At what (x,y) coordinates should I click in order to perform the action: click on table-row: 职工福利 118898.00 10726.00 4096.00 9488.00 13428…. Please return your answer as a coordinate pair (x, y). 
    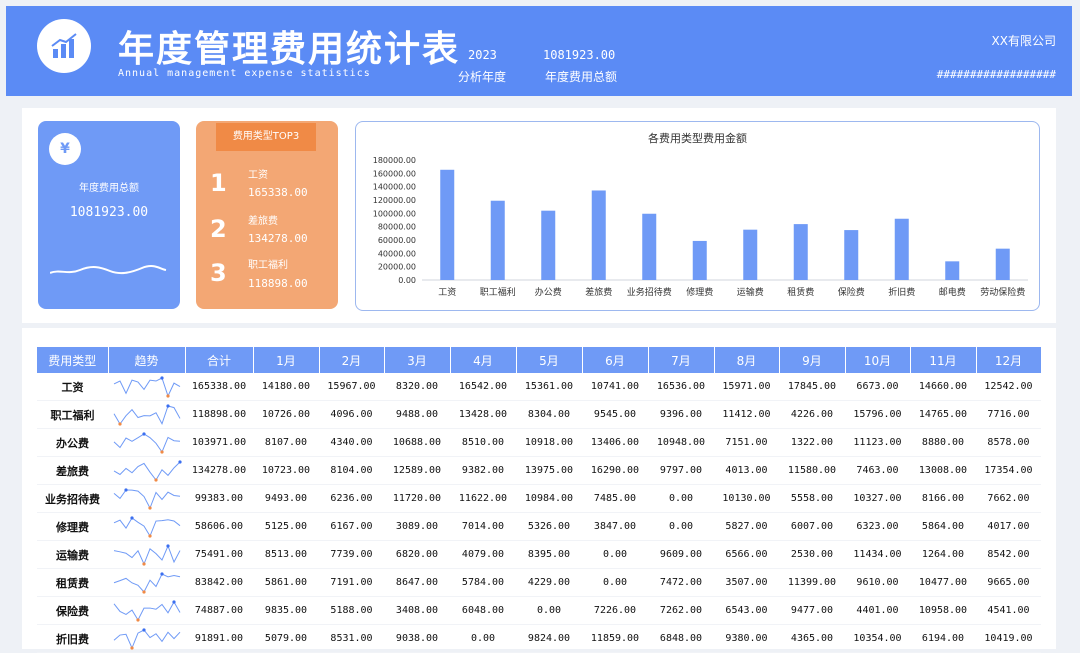
    Looking at the image, I should click on (539, 414).